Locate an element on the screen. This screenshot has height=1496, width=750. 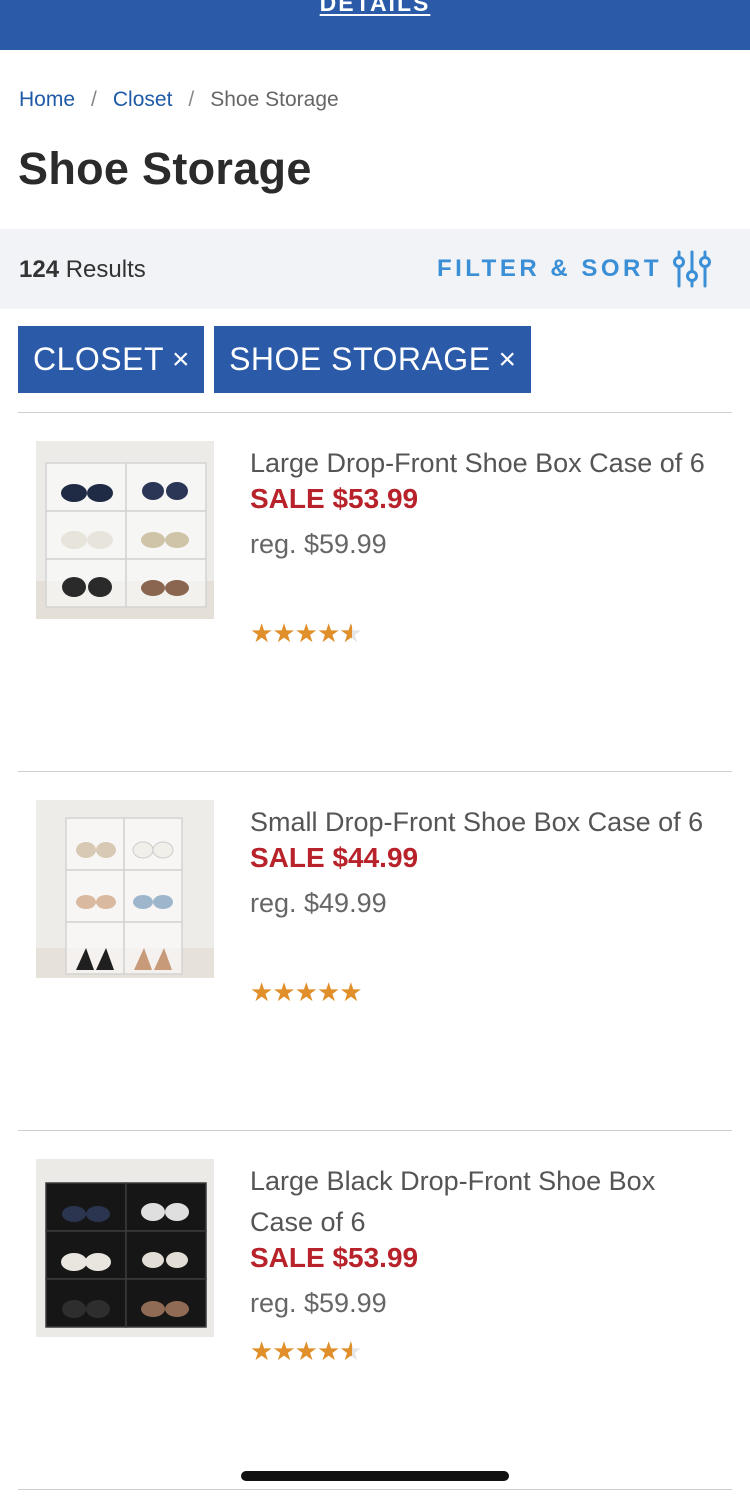
filter-chip-shoe-storage: SHOE STORAGE × is located at coordinates (372, 359).